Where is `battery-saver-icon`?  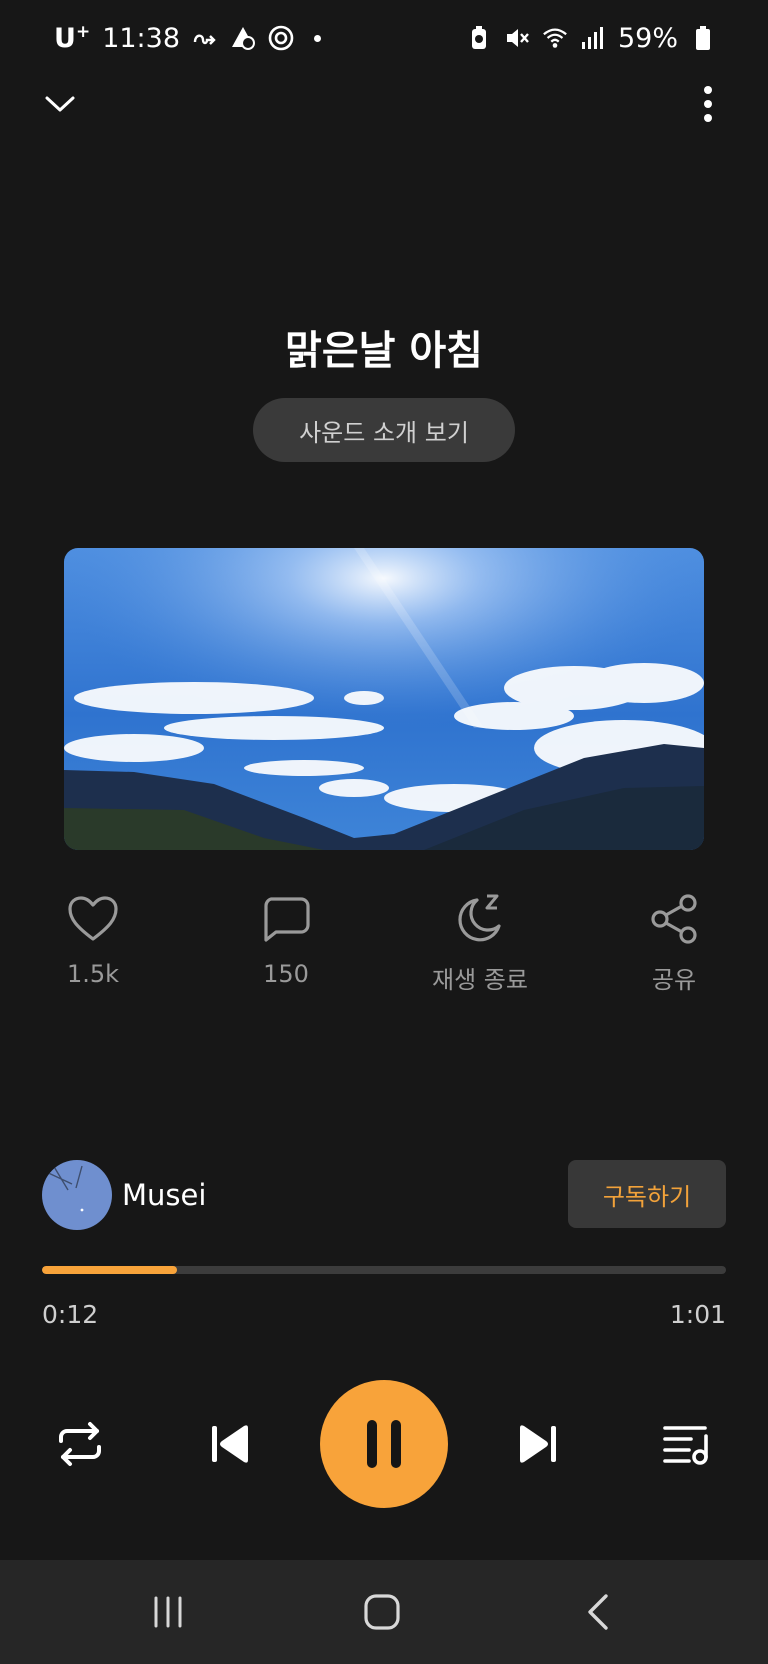 battery-saver-icon is located at coordinates (479, 38).